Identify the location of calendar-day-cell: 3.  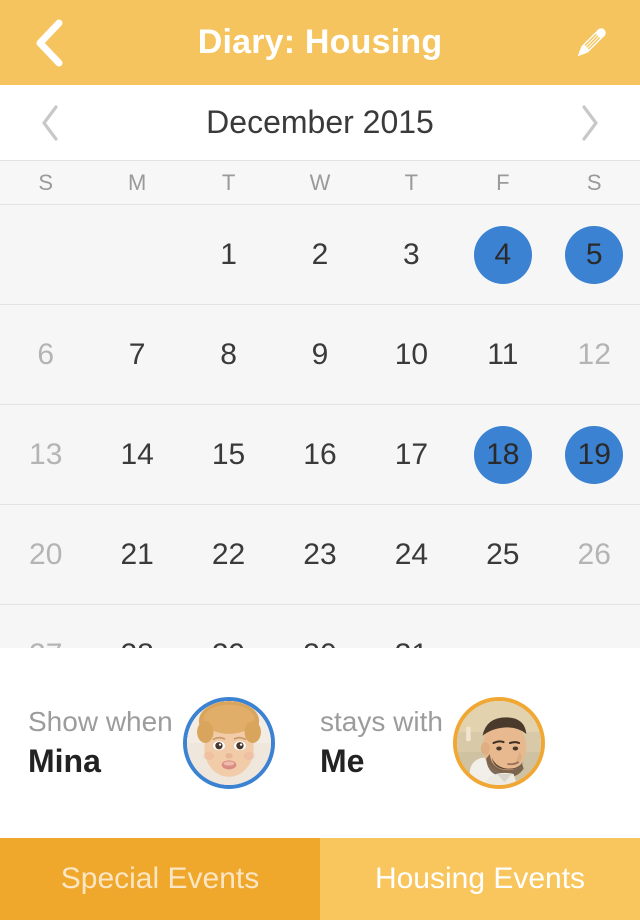
(411, 254).